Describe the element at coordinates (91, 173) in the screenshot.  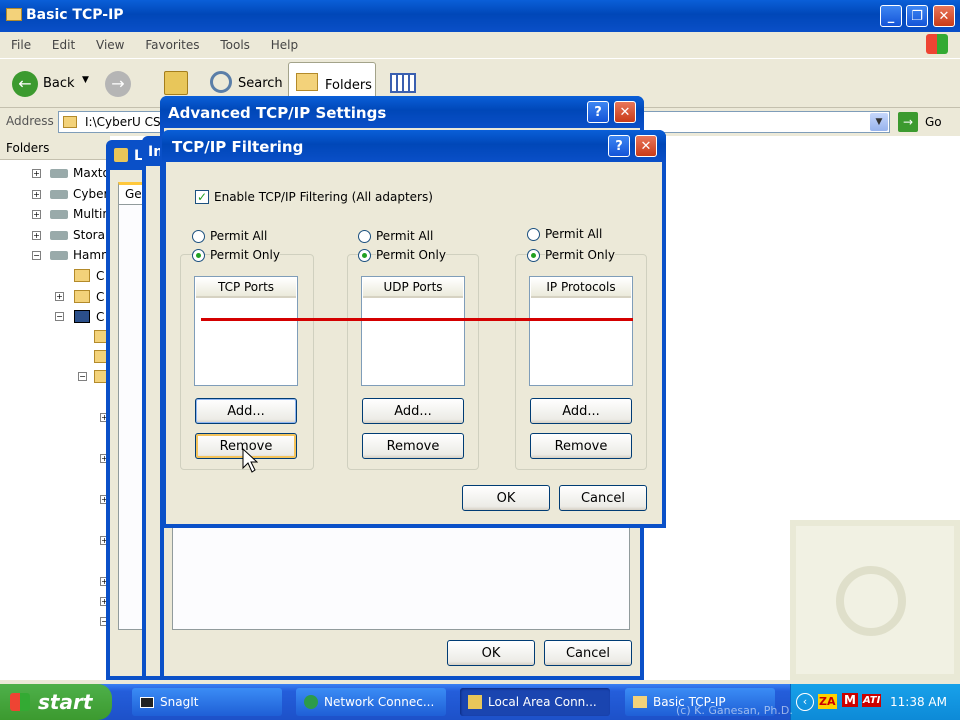
I see `tree-item: Maxto` at that location.